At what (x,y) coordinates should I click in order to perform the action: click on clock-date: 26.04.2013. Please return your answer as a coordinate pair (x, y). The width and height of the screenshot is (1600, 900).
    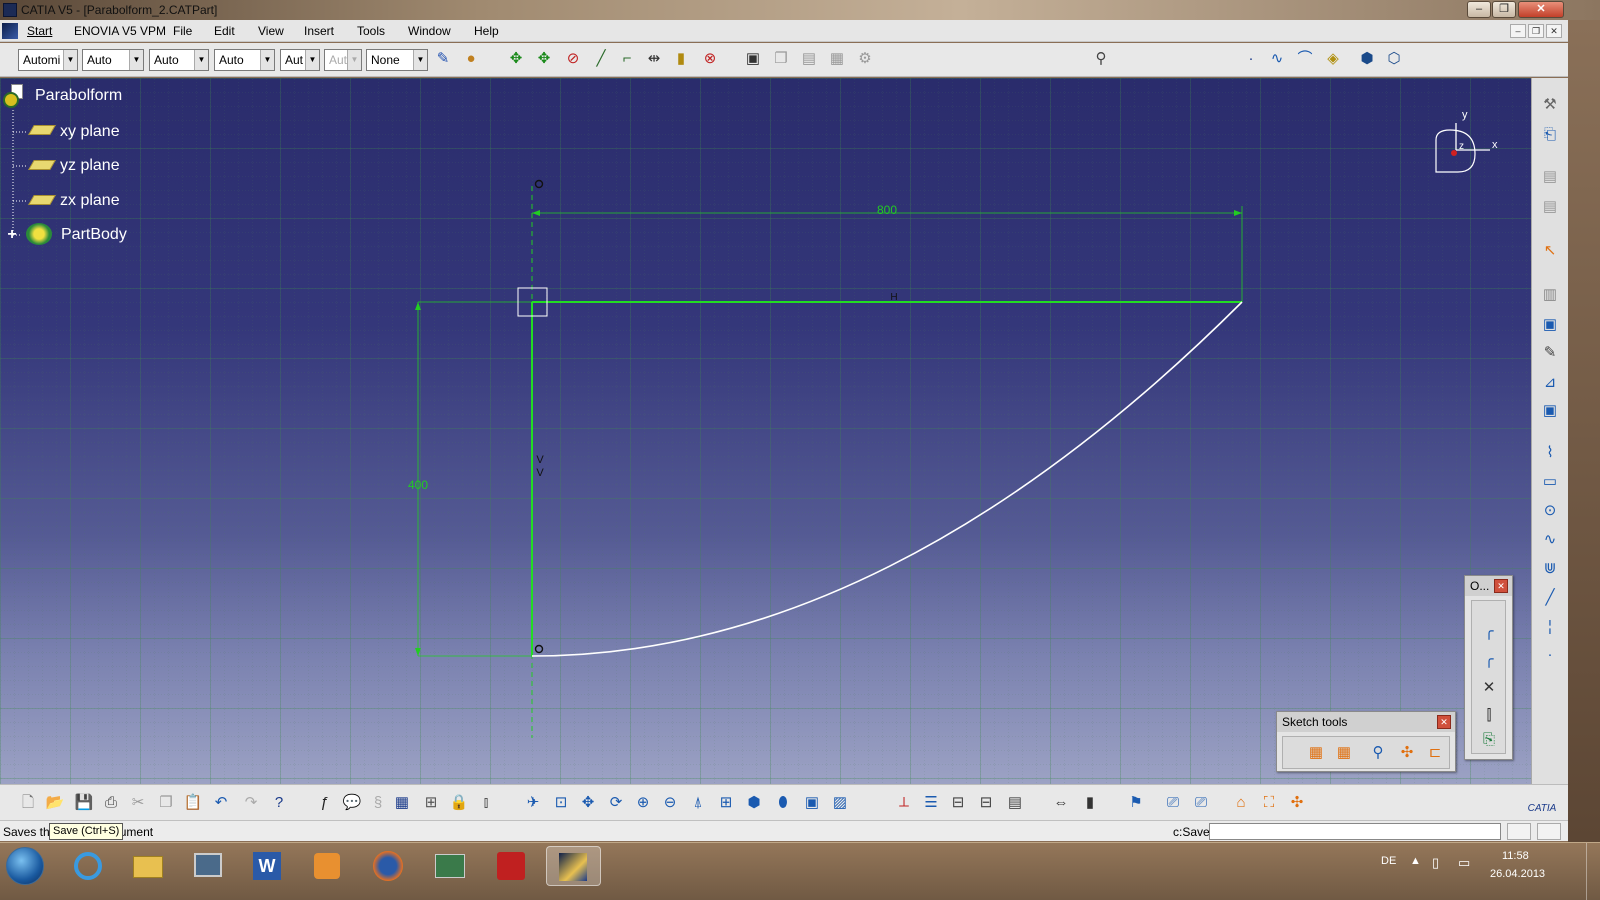
    Looking at the image, I should click on (1517, 874).